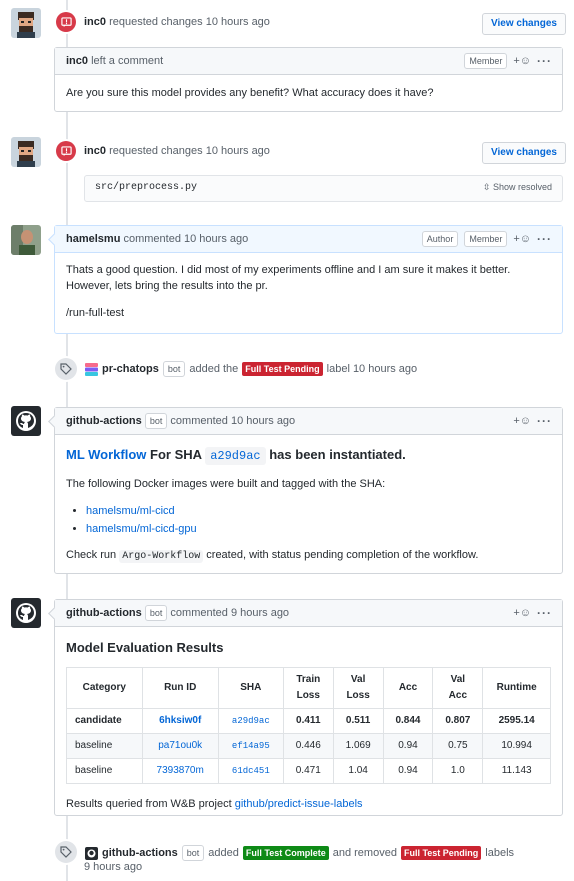 The image size is (574, 881). I want to click on member-badge: Member, so click(486, 61).